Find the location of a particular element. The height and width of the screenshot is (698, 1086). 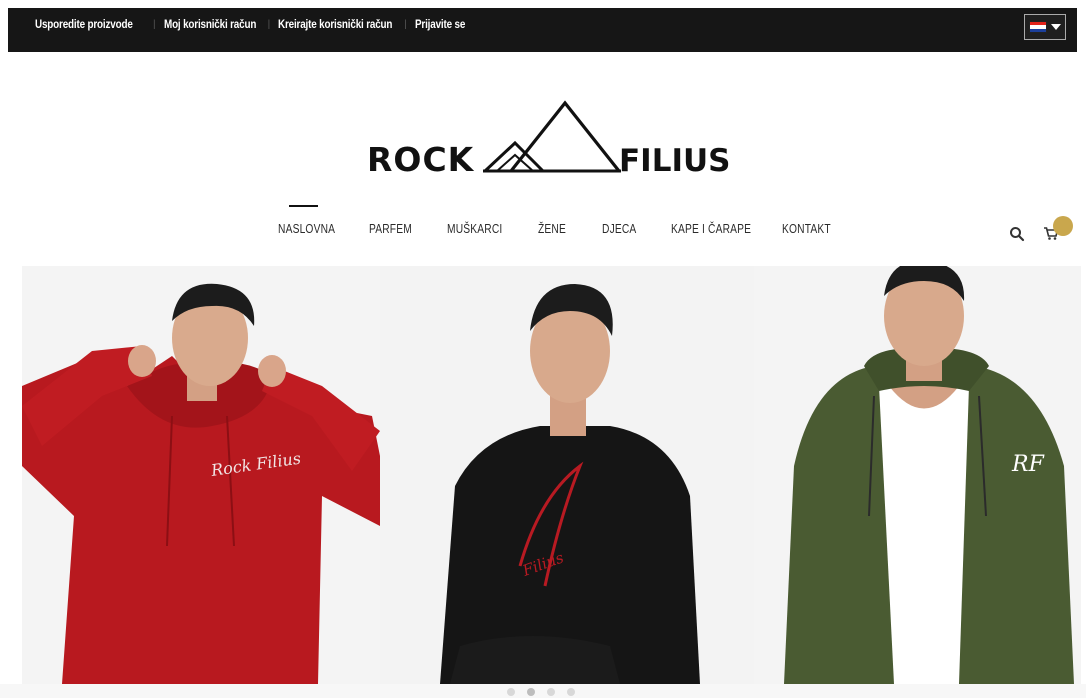

chevron-down-icon is located at coordinates (1056, 27).